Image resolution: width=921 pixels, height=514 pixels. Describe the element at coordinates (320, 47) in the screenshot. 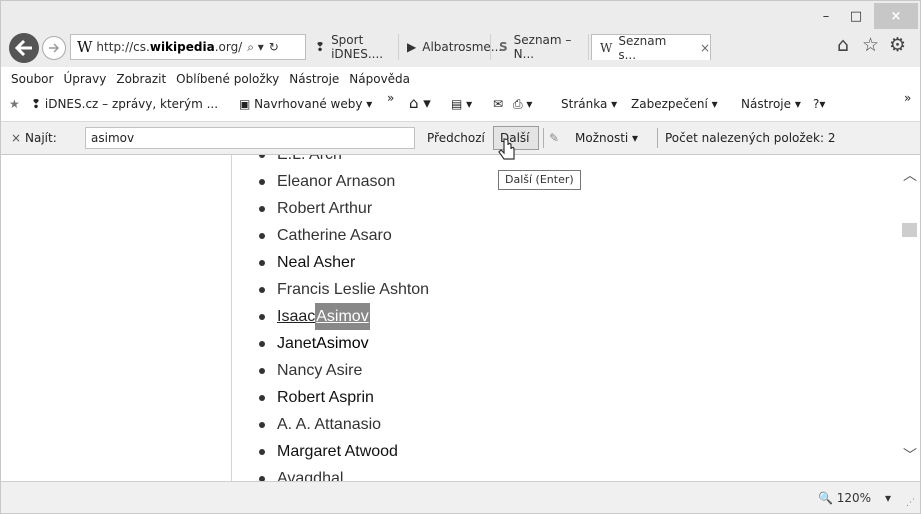

I see `idnes-favicon-icon: ❢` at that location.